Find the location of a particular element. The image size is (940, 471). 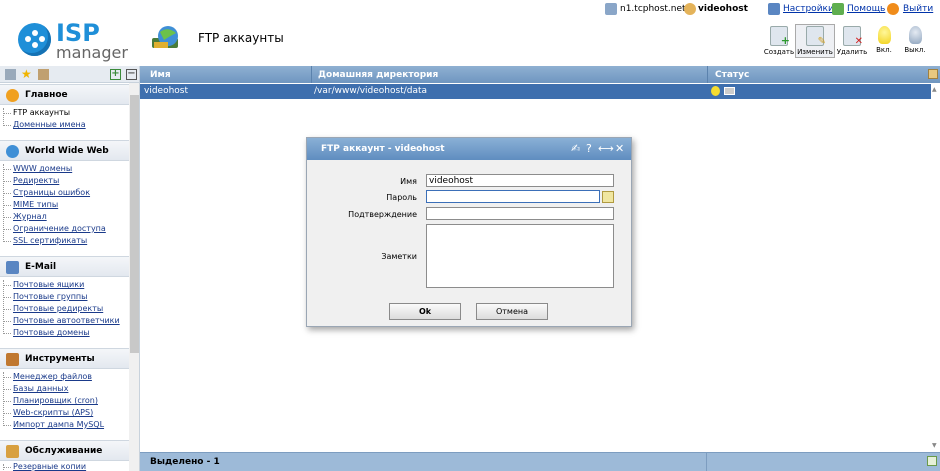

sidebar-item-mail-redirects: Почтовые редиректы is located at coordinates (52, 308).